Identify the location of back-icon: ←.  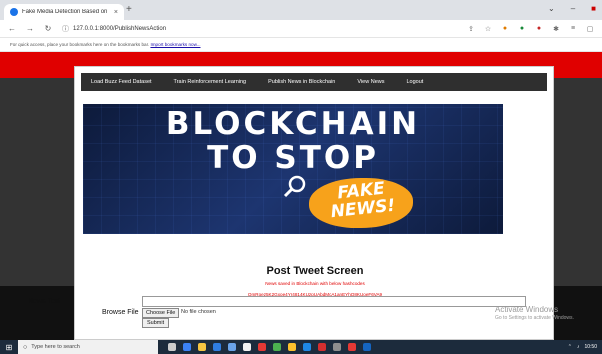
(12, 28).